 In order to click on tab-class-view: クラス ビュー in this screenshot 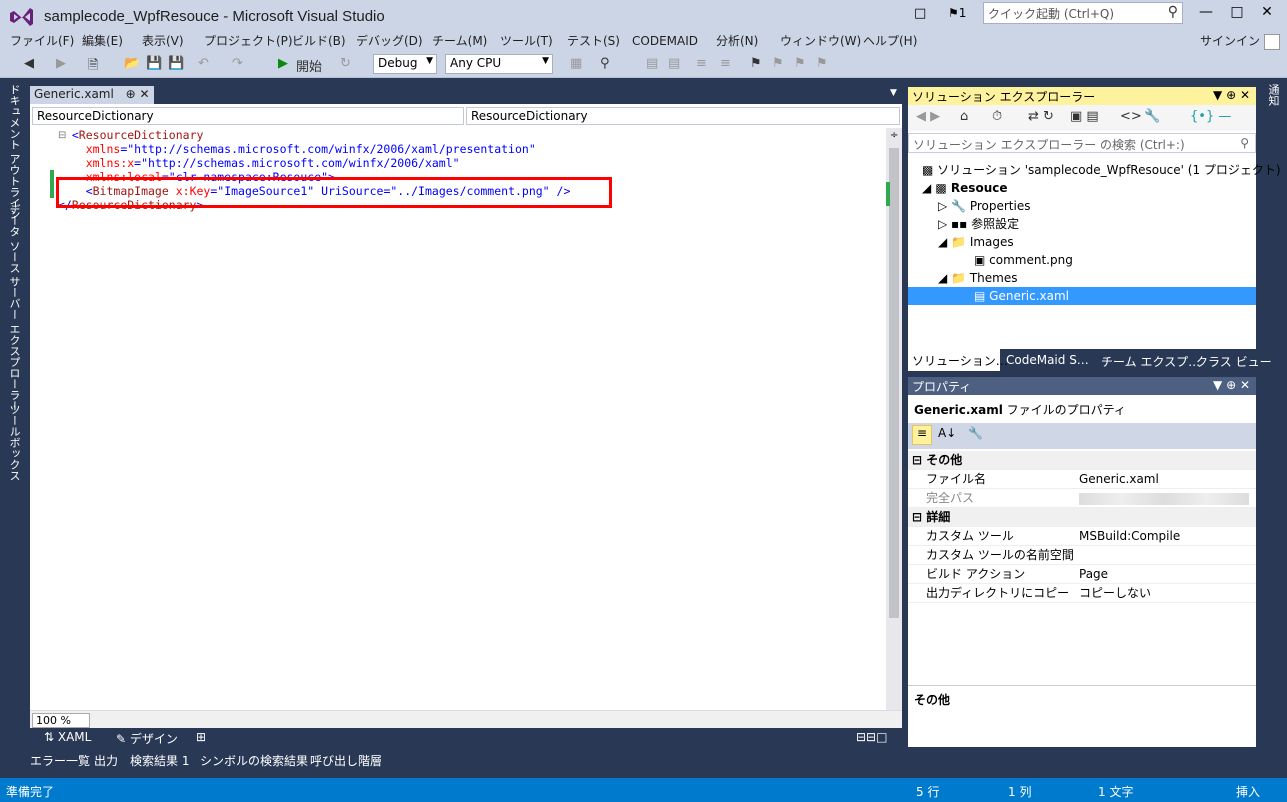, I will do `click(1234, 361)`.